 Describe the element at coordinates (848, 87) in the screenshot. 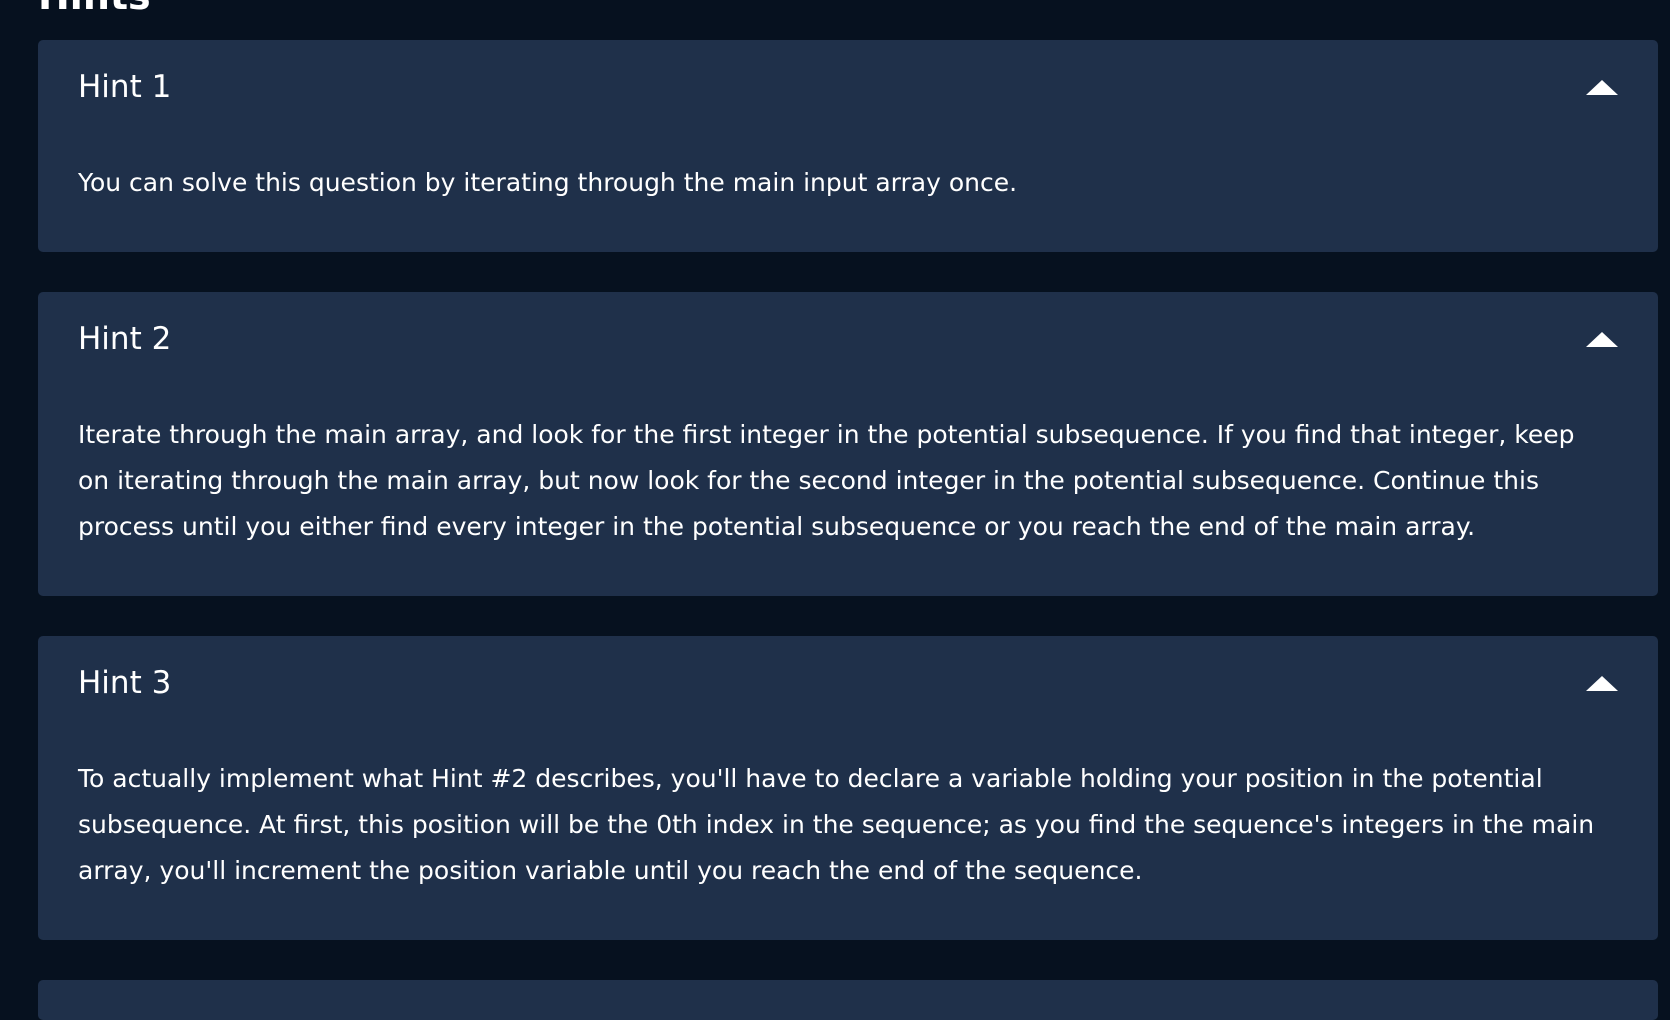

I see `hint-1-toggle: Hint 1` at that location.